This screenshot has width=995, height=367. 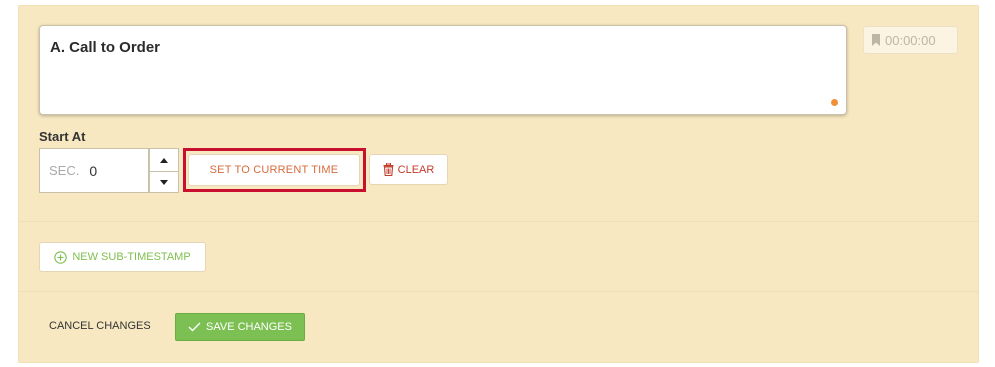 What do you see at coordinates (416, 169) in the screenshot?
I see `clear-label: CLEAR` at bounding box center [416, 169].